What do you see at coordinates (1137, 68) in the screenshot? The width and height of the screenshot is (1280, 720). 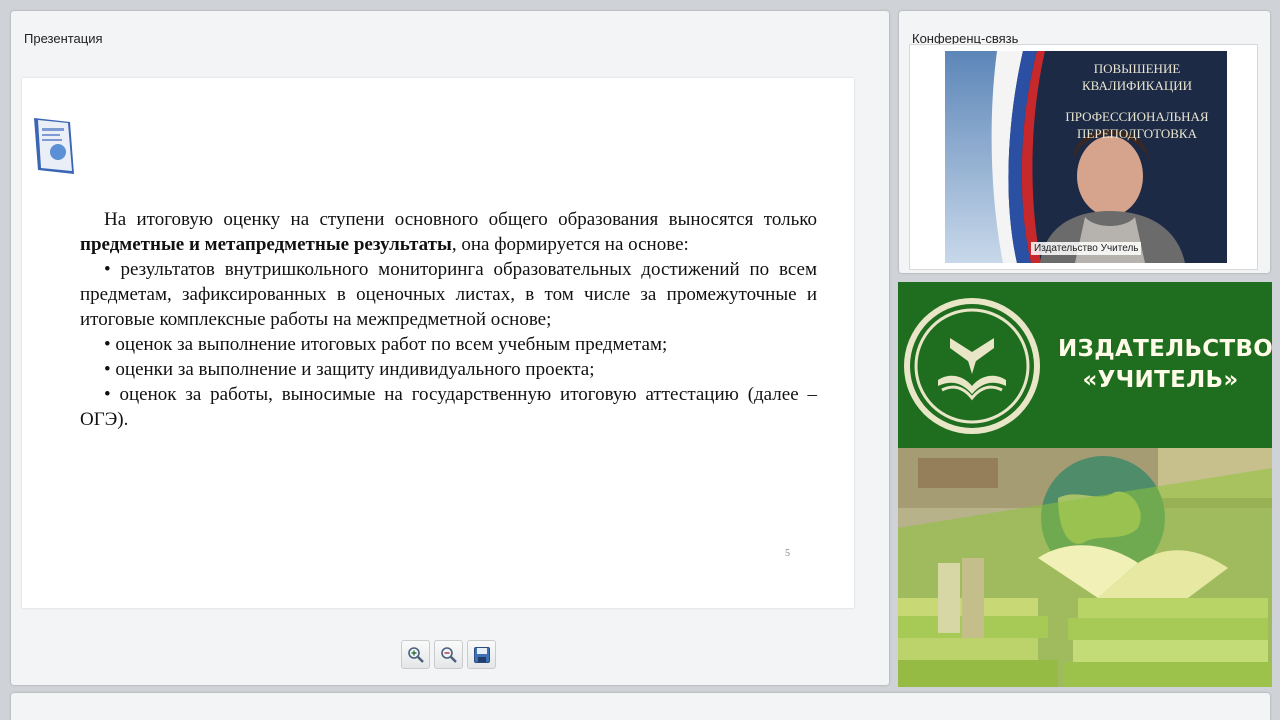 I see `backdrop-line: ПОВЫШЕНИЕ` at bounding box center [1137, 68].